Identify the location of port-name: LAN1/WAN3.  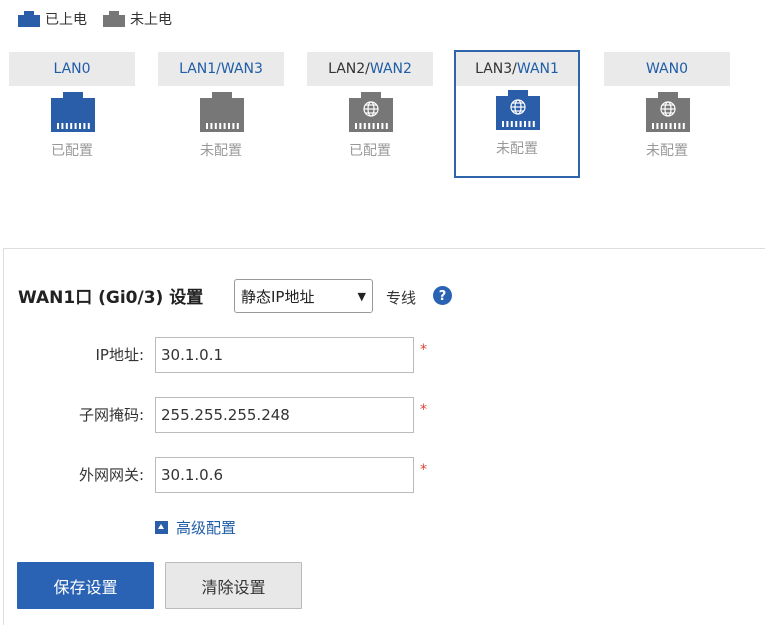
(221, 69).